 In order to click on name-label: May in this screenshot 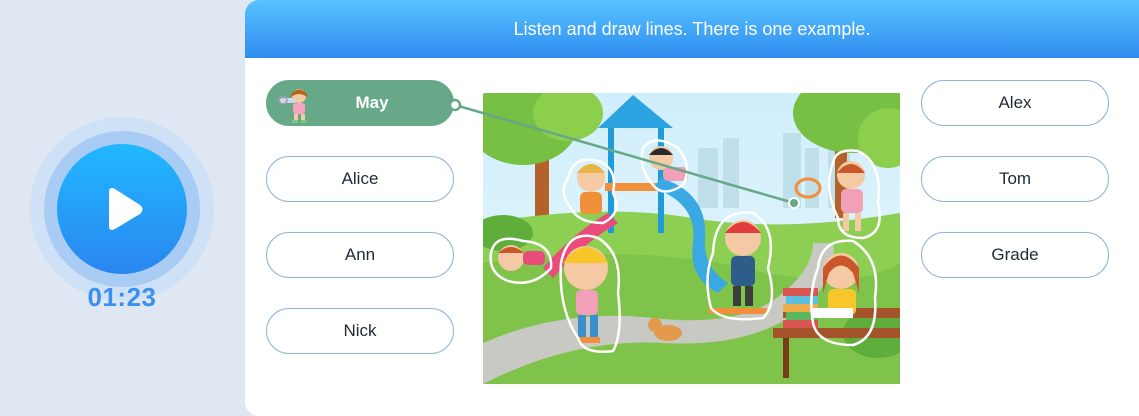, I will do `click(372, 102)`.